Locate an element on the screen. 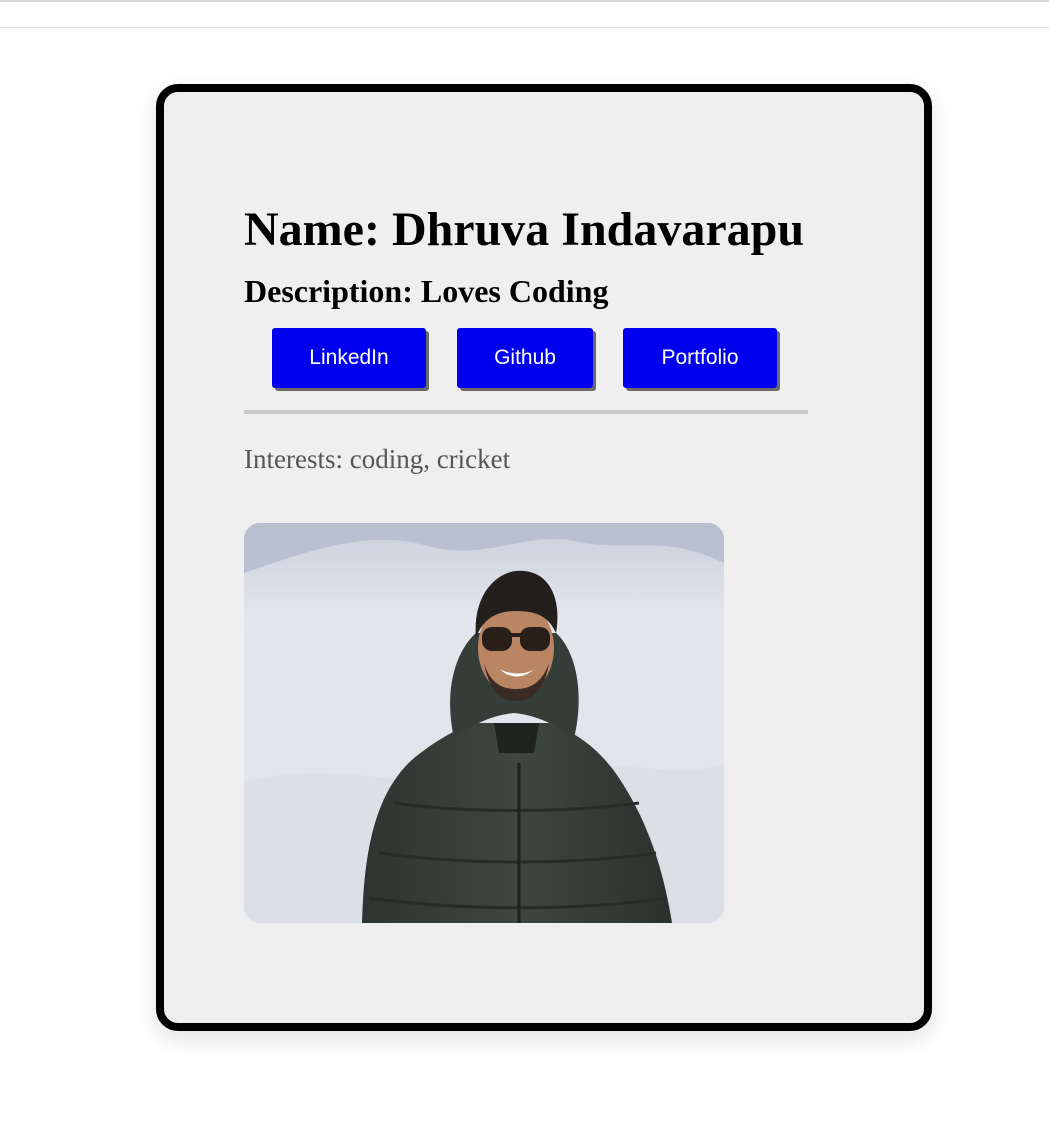  social-links: LinkedIn Github Portfolio is located at coordinates (526, 359).